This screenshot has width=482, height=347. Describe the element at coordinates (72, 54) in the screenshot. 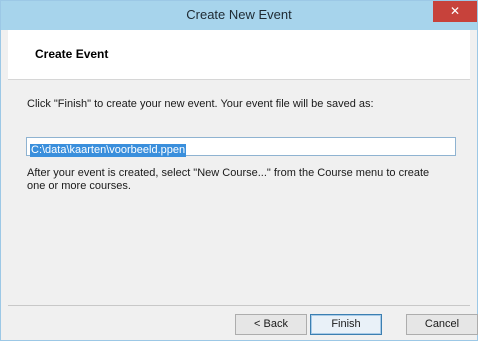

I see `page-title: Create Event` at that location.